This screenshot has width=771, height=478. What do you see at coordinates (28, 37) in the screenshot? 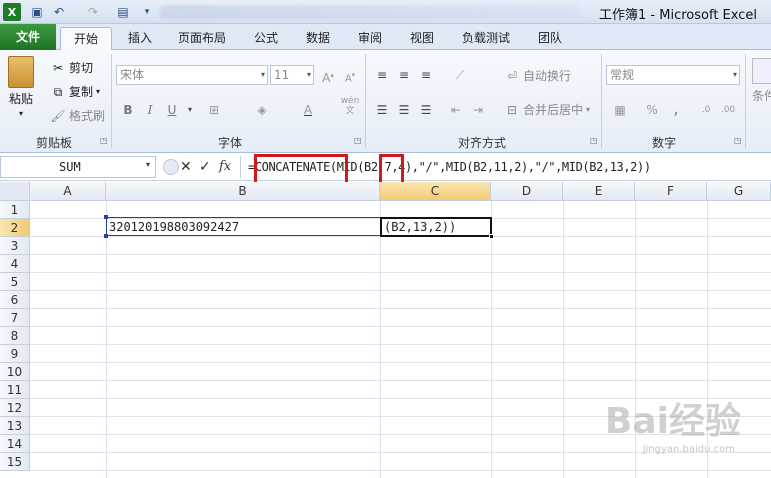
I see `tab-file: 文件` at bounding box center [28, 37].